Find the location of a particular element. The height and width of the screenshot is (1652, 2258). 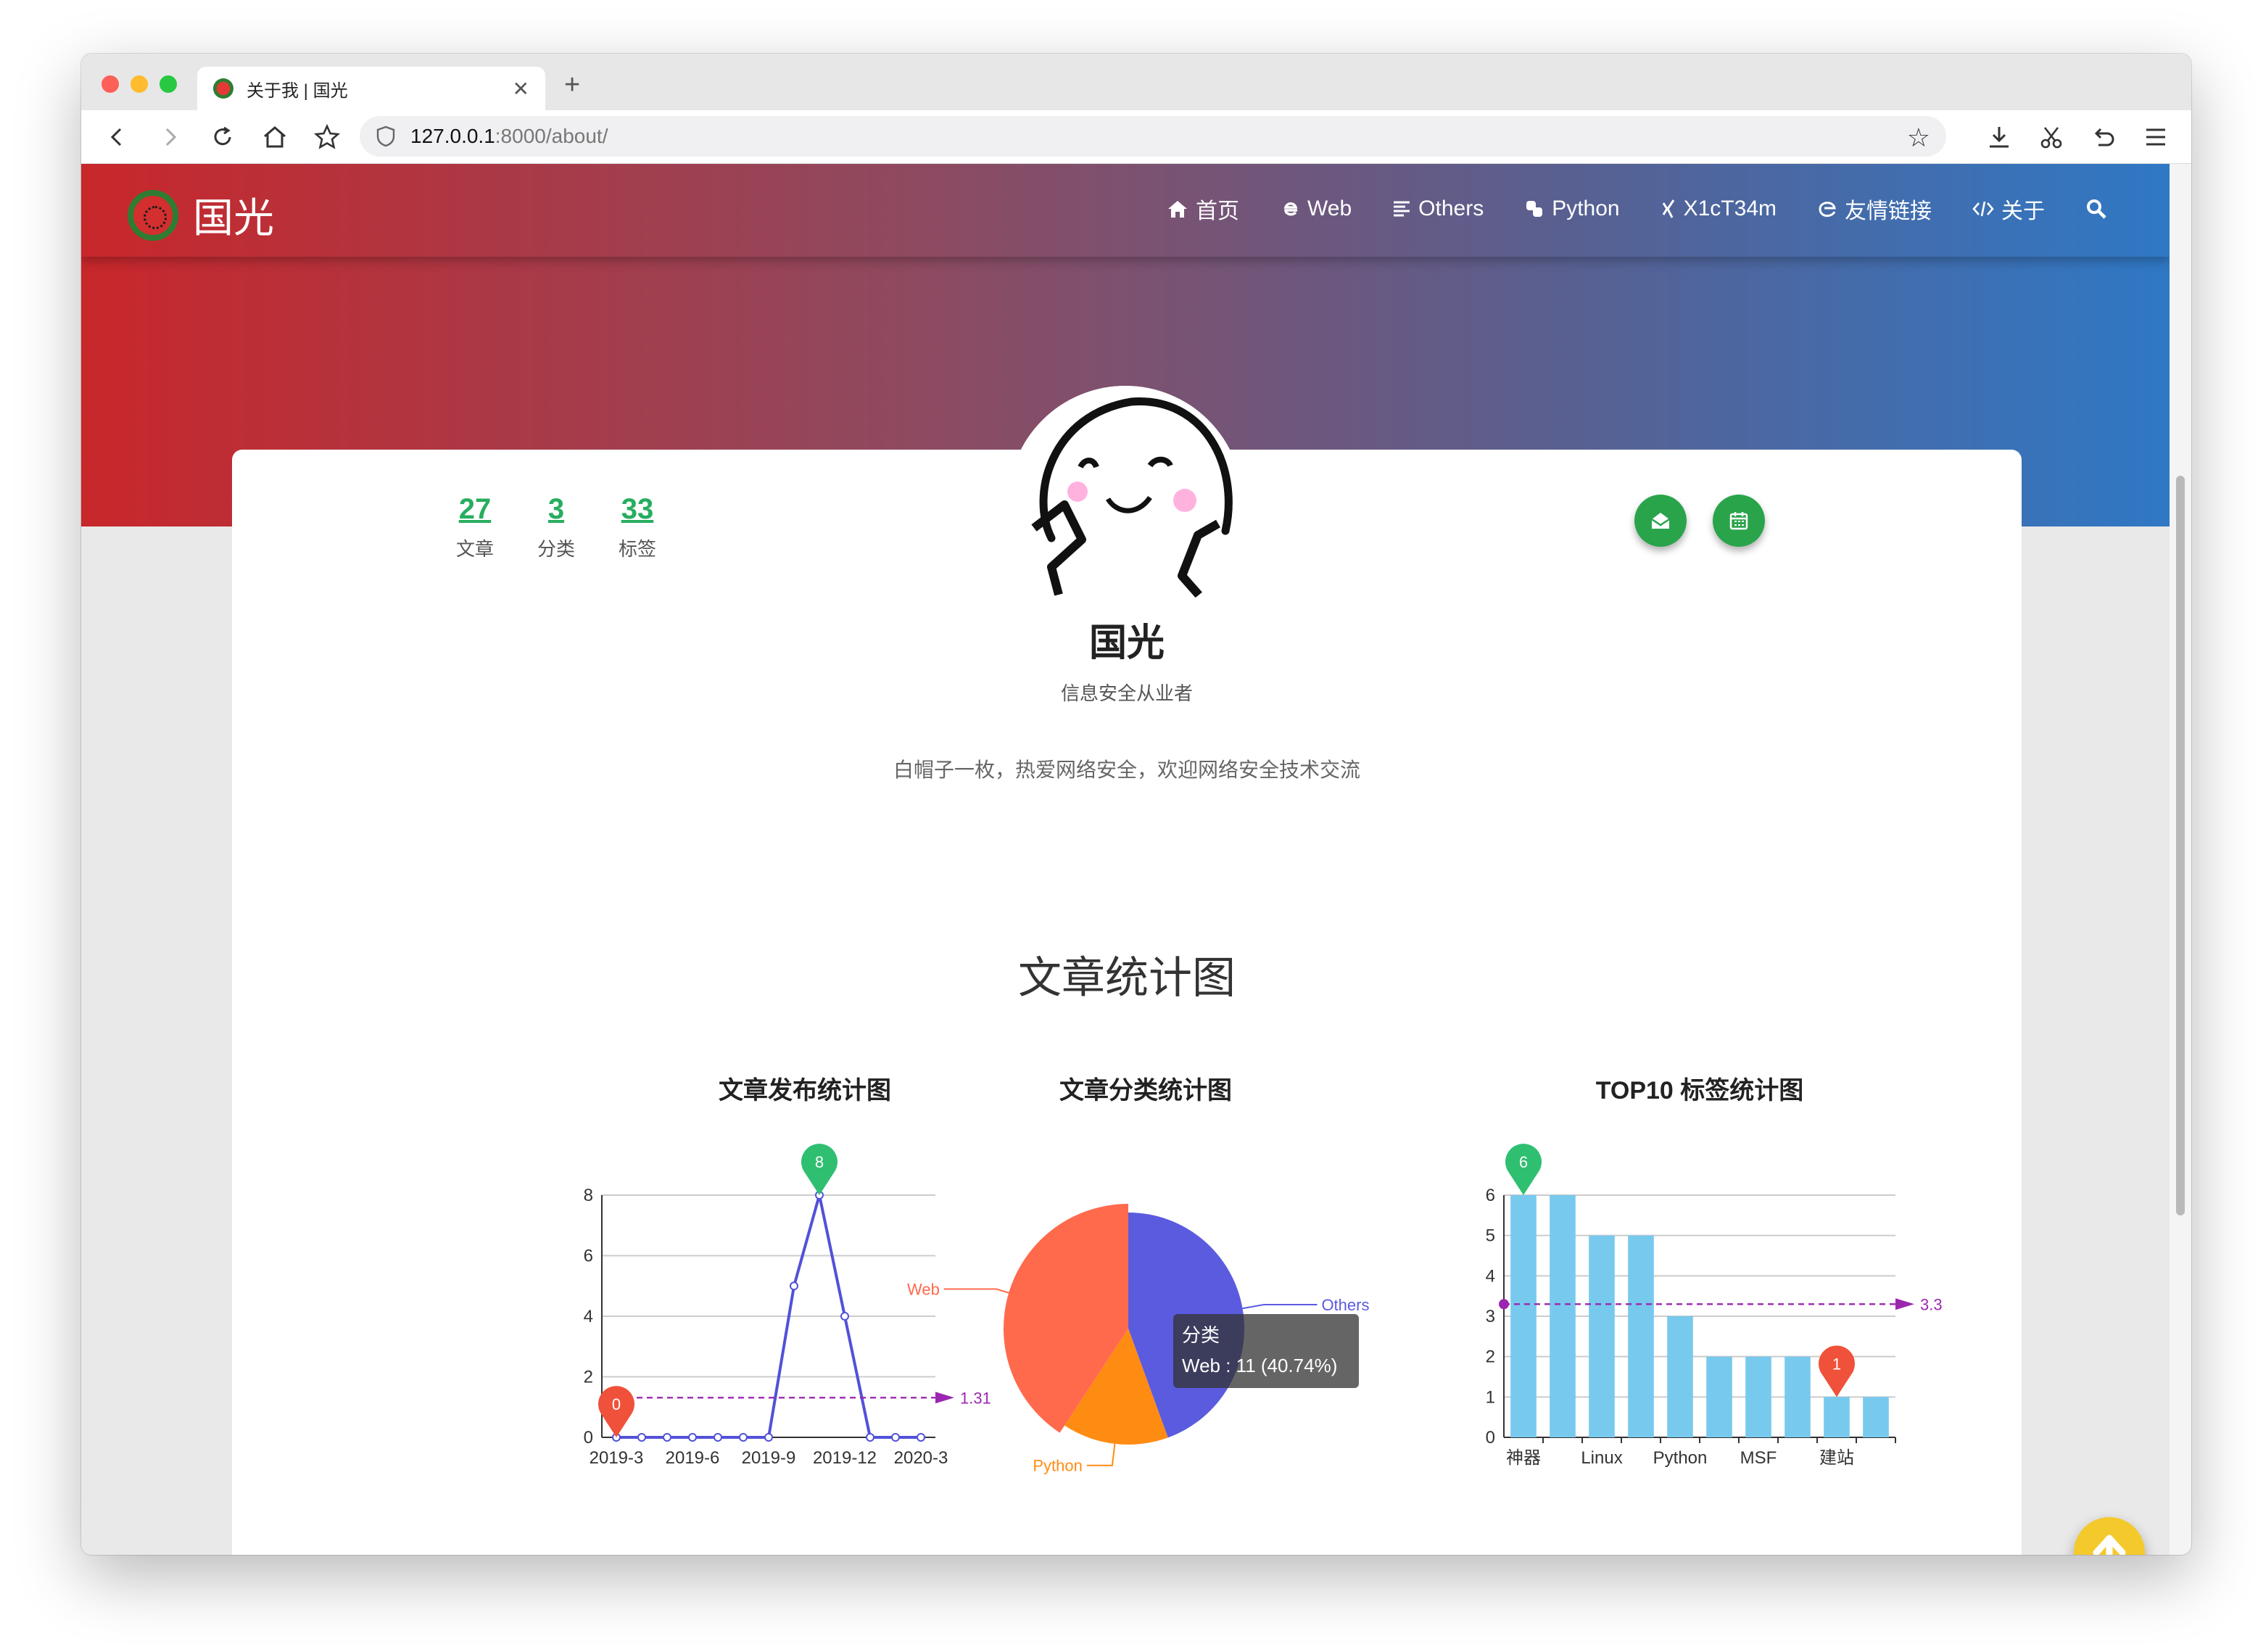

scrollbar-thumb is located at coordinates (2180, 845).